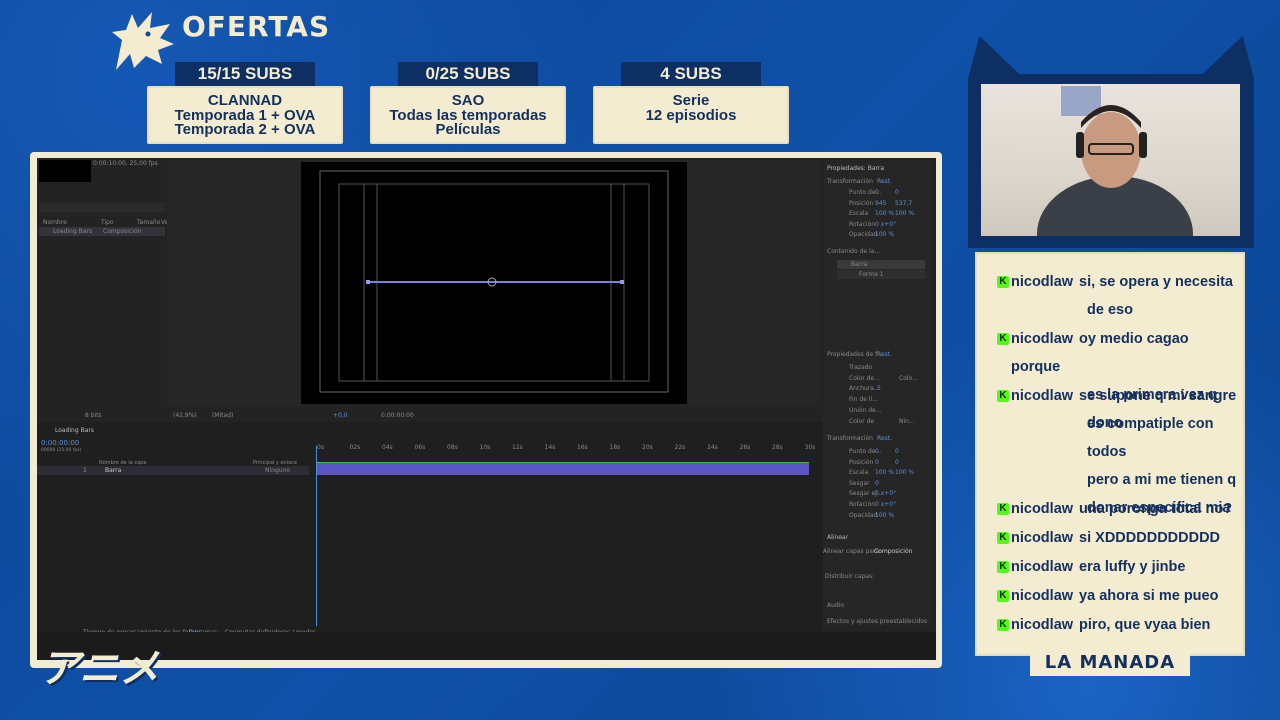  I want to click on timeline-tab: Loading Bars, so click(74, 430).